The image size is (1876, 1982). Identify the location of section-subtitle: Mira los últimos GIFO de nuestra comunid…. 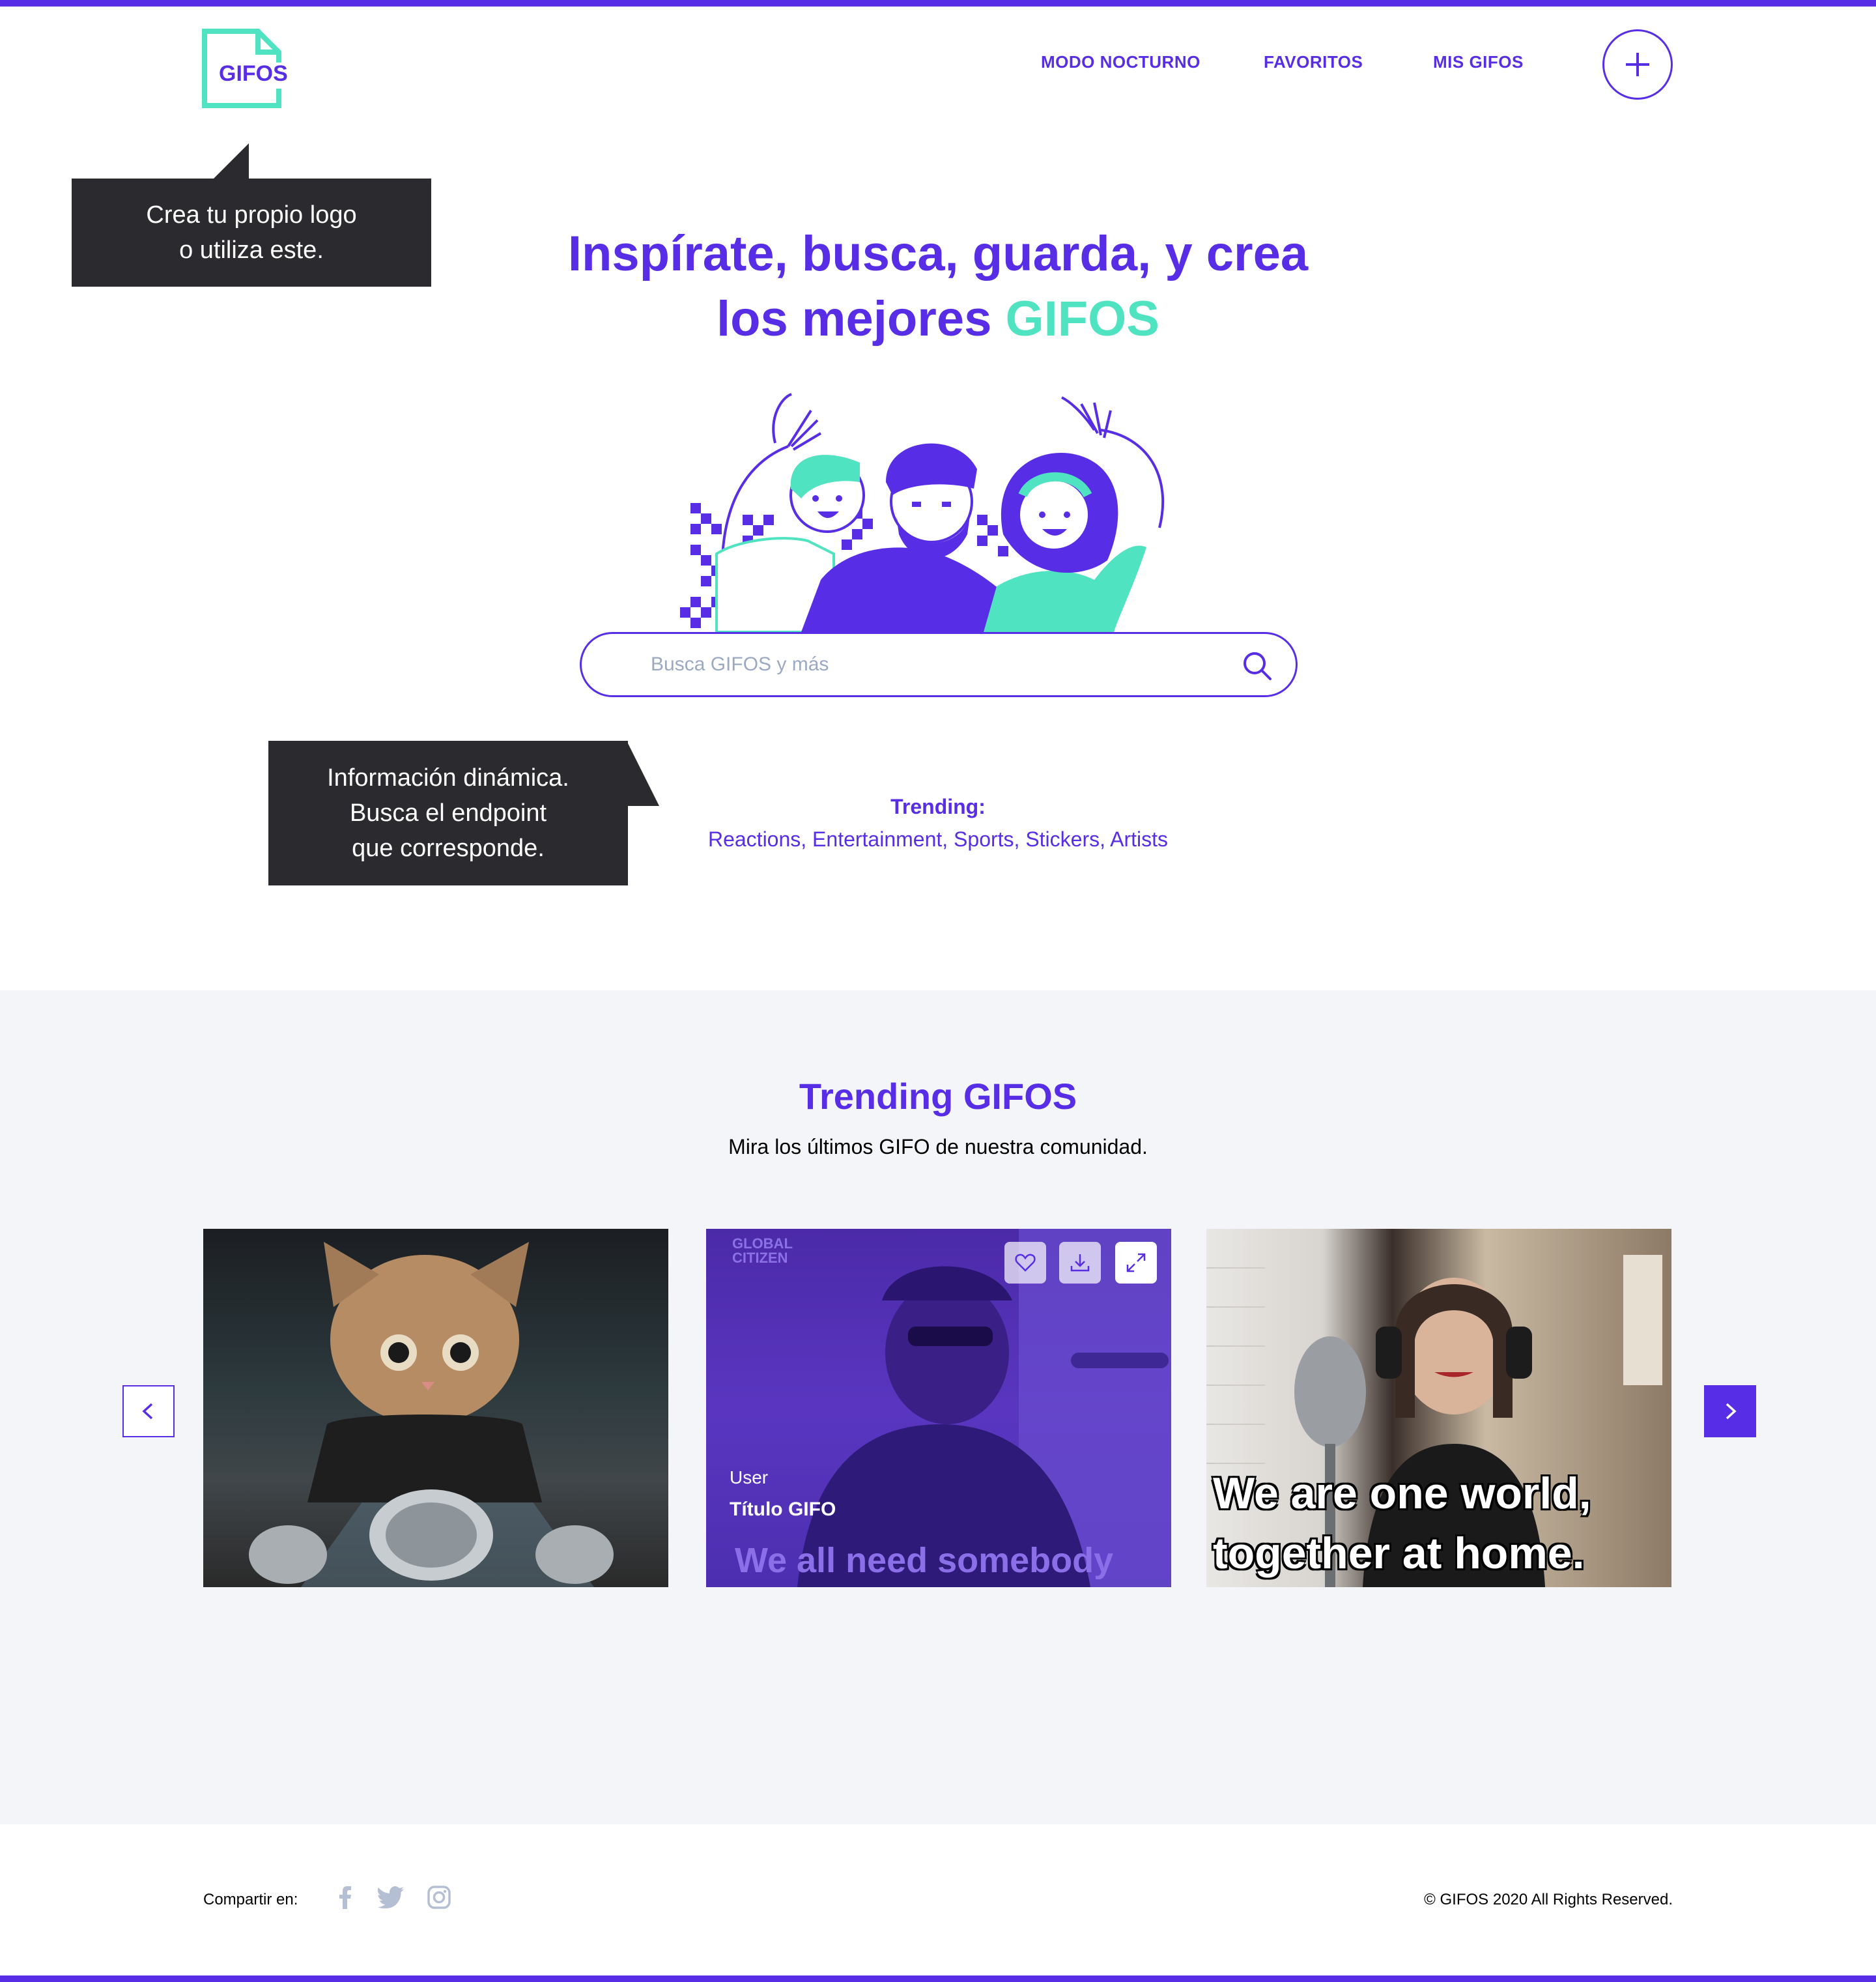
(938, 1146).